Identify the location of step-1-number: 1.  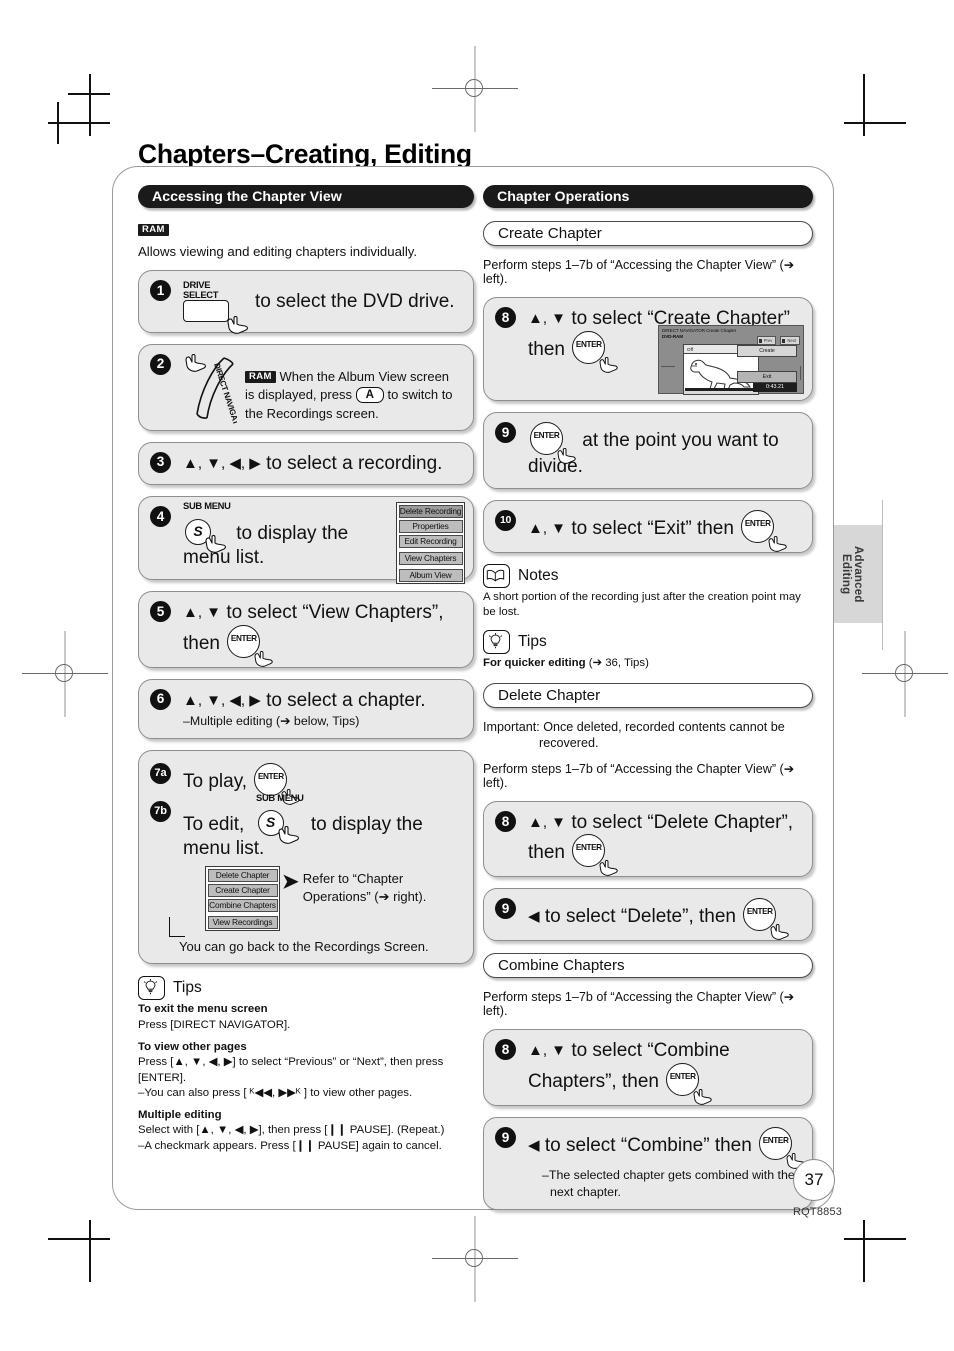
(160, 291).